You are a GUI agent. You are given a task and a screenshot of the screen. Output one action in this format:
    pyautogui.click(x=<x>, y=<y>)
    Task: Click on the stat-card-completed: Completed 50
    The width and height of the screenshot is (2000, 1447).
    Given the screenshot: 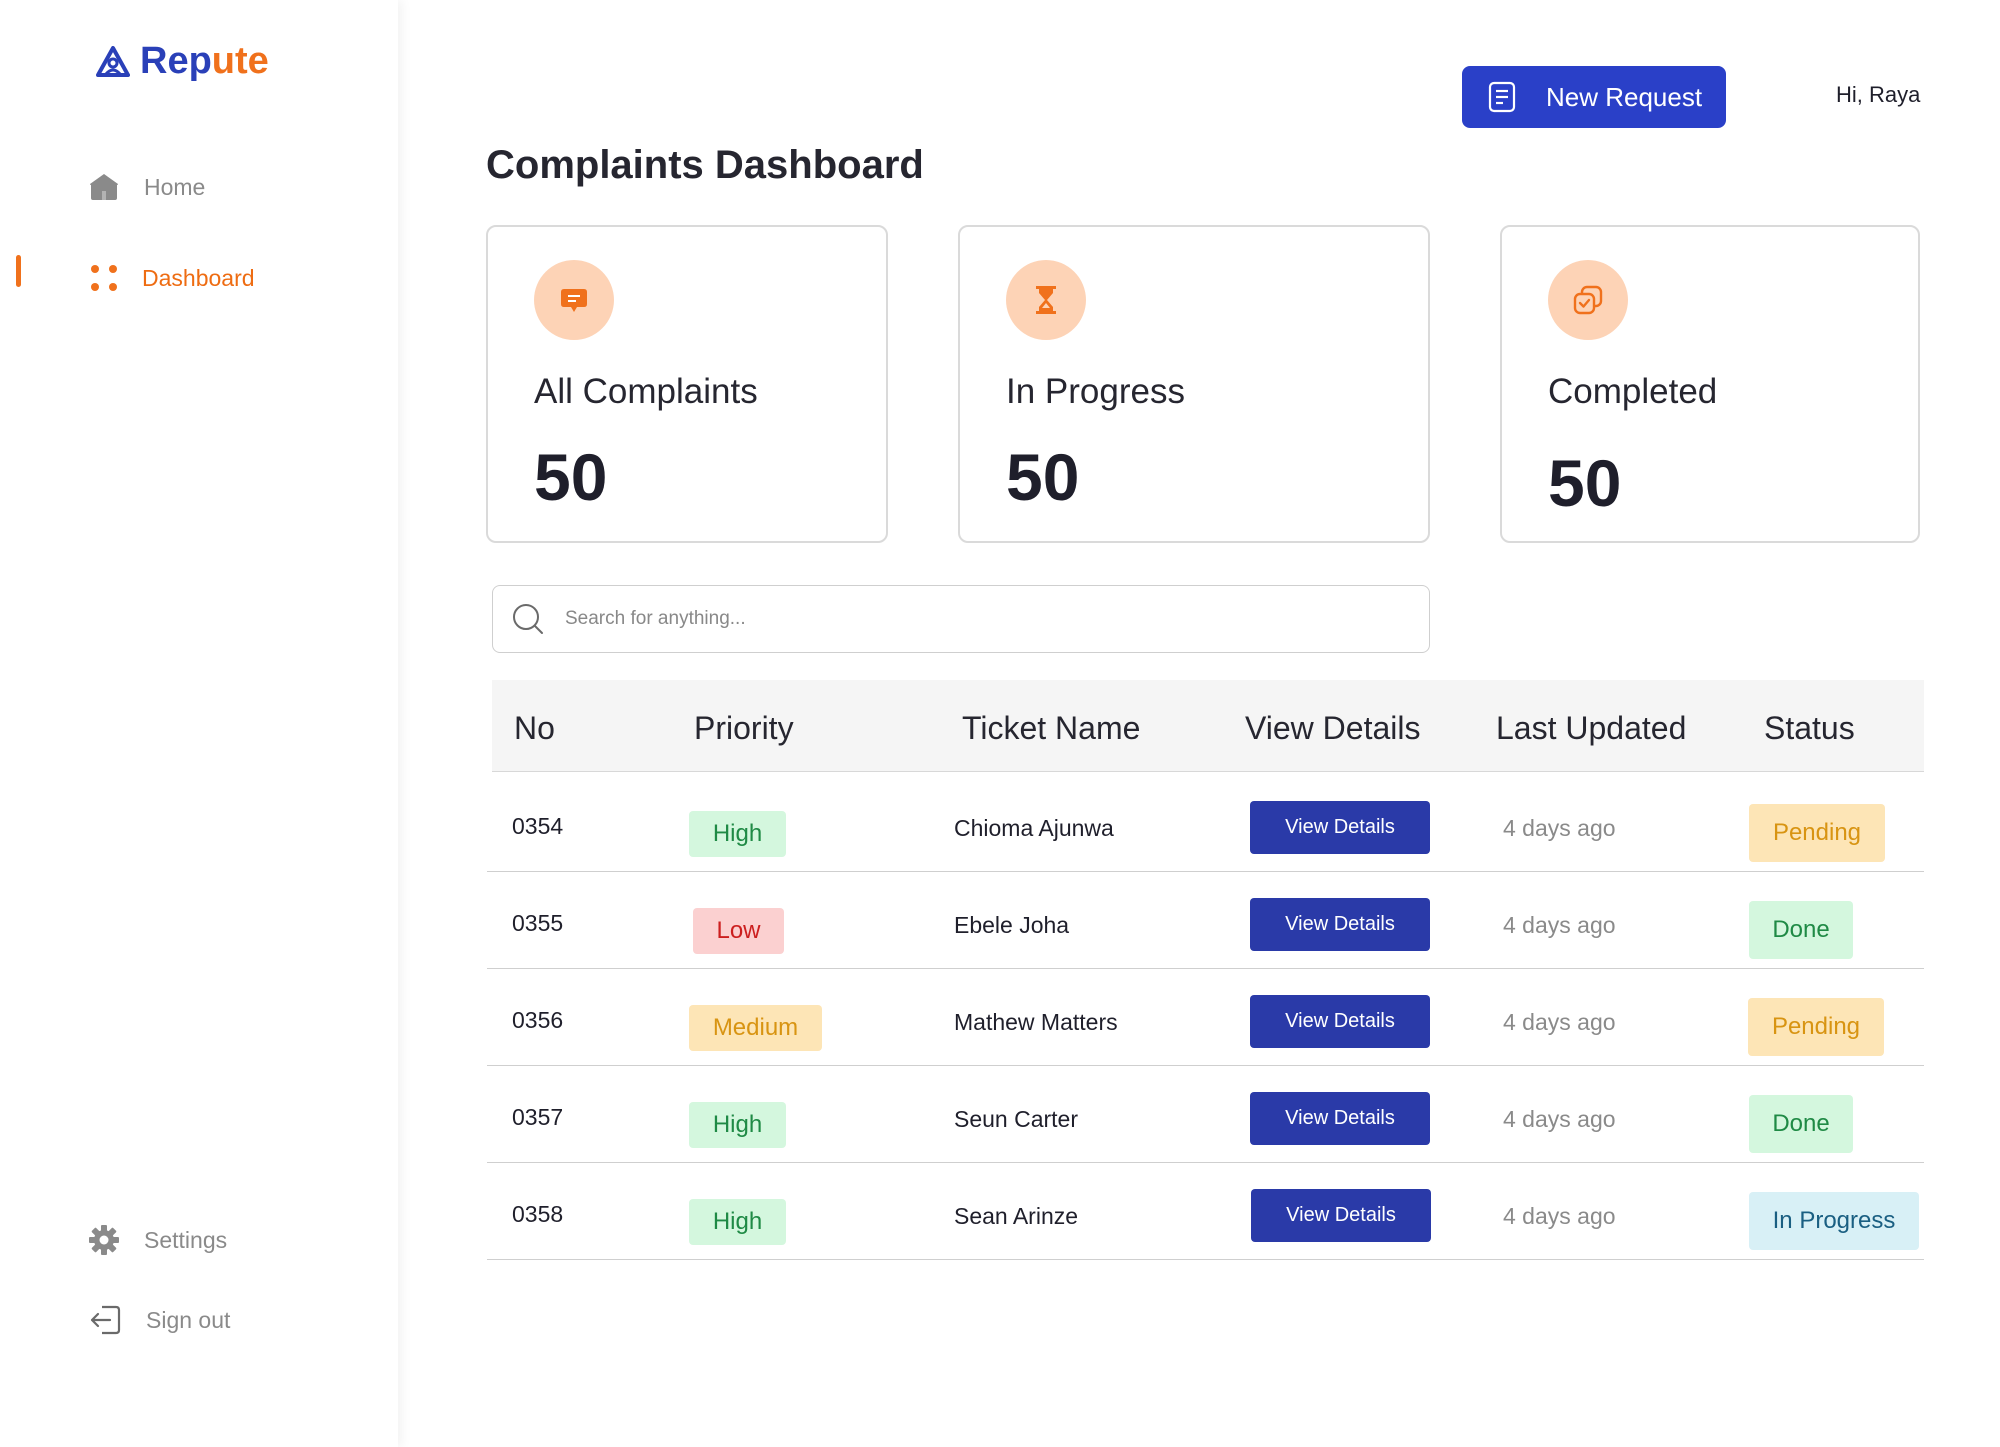 What is the action you would take?
    pyautogui.click(x=1710, y=384)
    